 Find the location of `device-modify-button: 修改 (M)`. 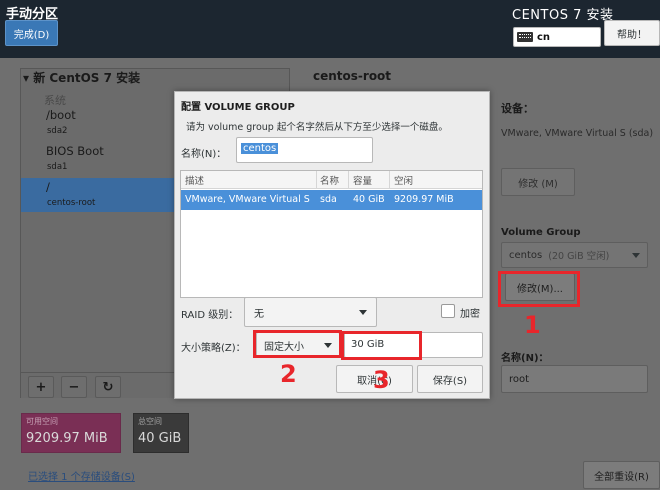

device-modify-button: 修改 (M) is located at coordinates (538, 182).